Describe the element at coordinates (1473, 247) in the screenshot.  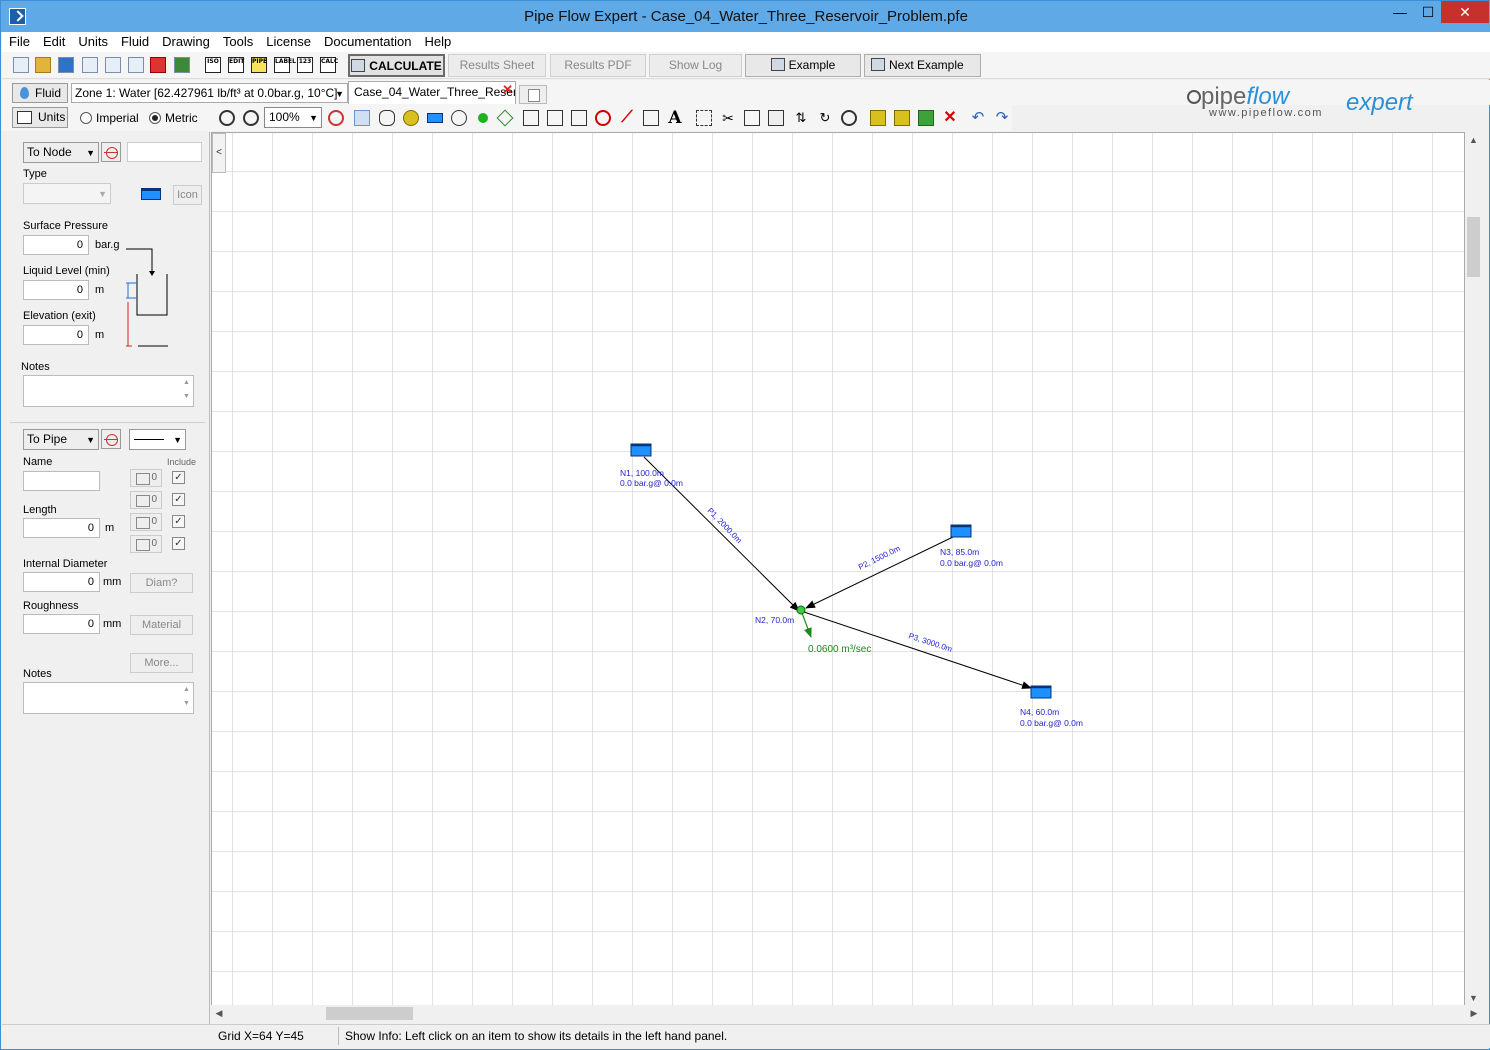
I see `vertical-scroll-thumb` at that location.